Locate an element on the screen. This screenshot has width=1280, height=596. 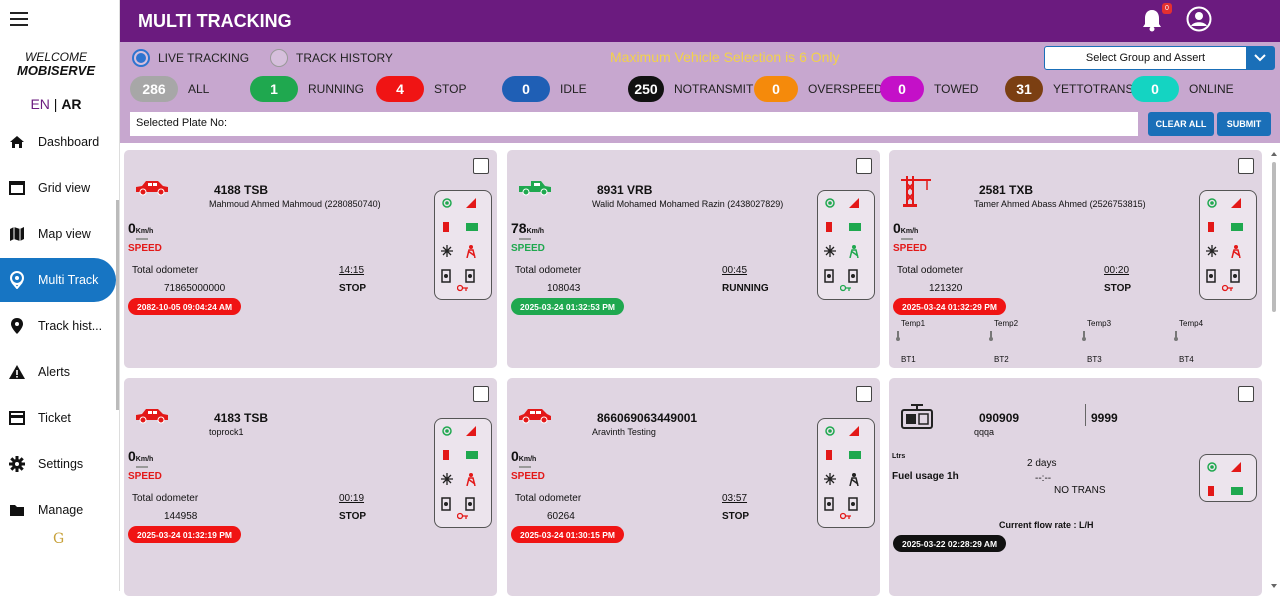
battery-icon is located at coordinates (446, 456).